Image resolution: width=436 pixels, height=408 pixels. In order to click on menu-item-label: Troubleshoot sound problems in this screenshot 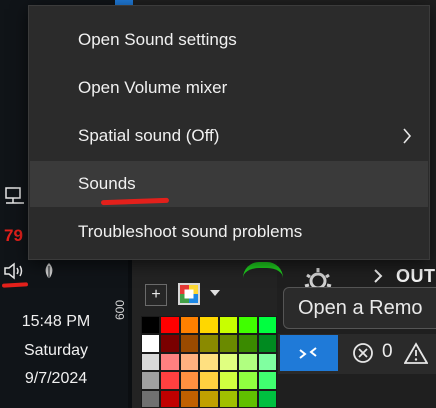, I will do `click(190, 231)`.